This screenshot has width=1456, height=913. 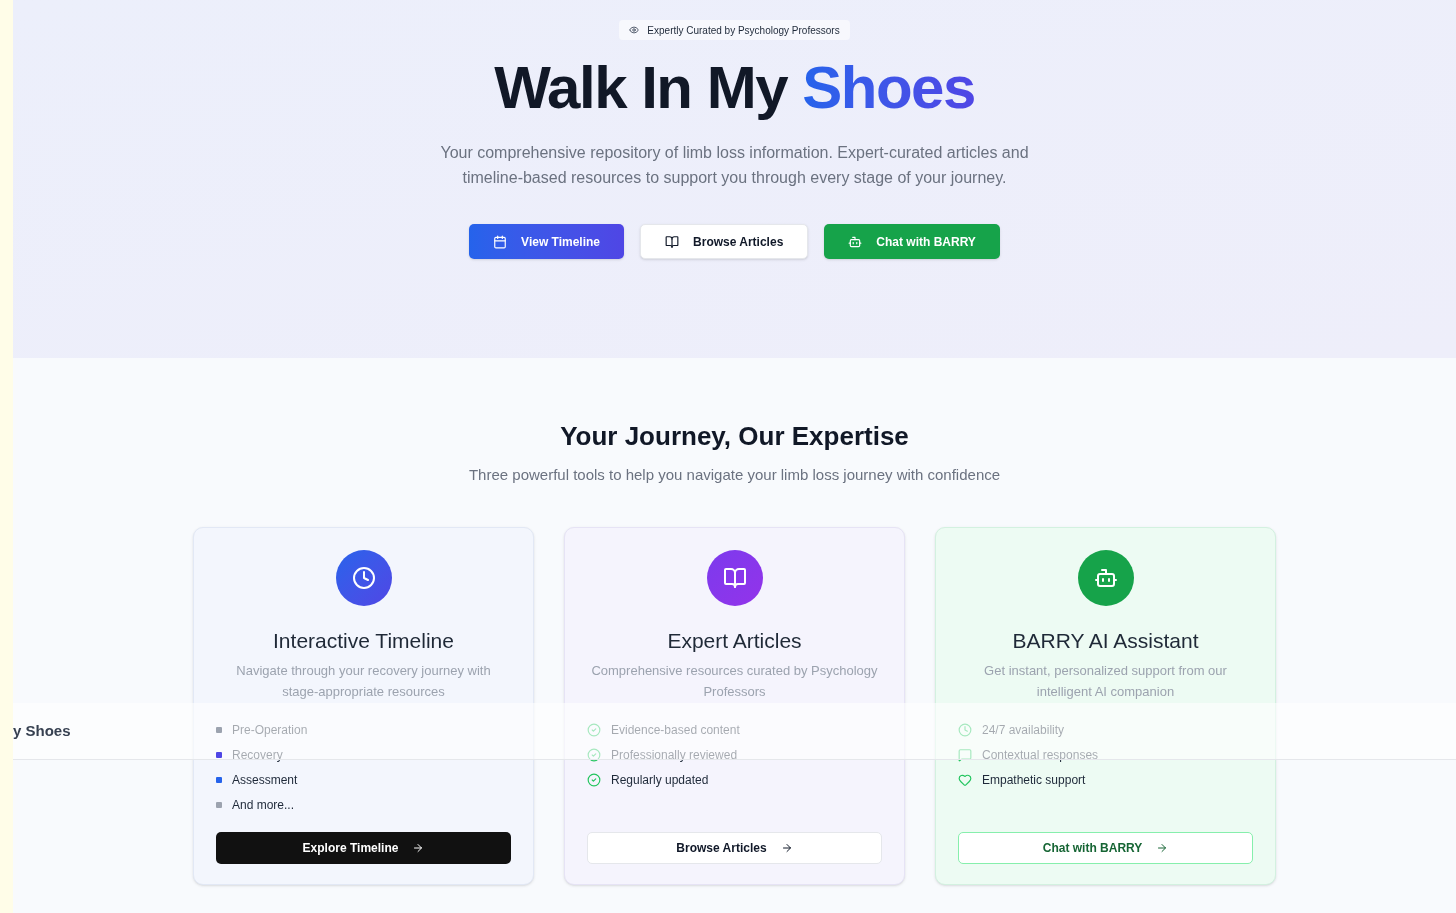 I want to click on feature-item: Assessment, so click(x=265, y=780).